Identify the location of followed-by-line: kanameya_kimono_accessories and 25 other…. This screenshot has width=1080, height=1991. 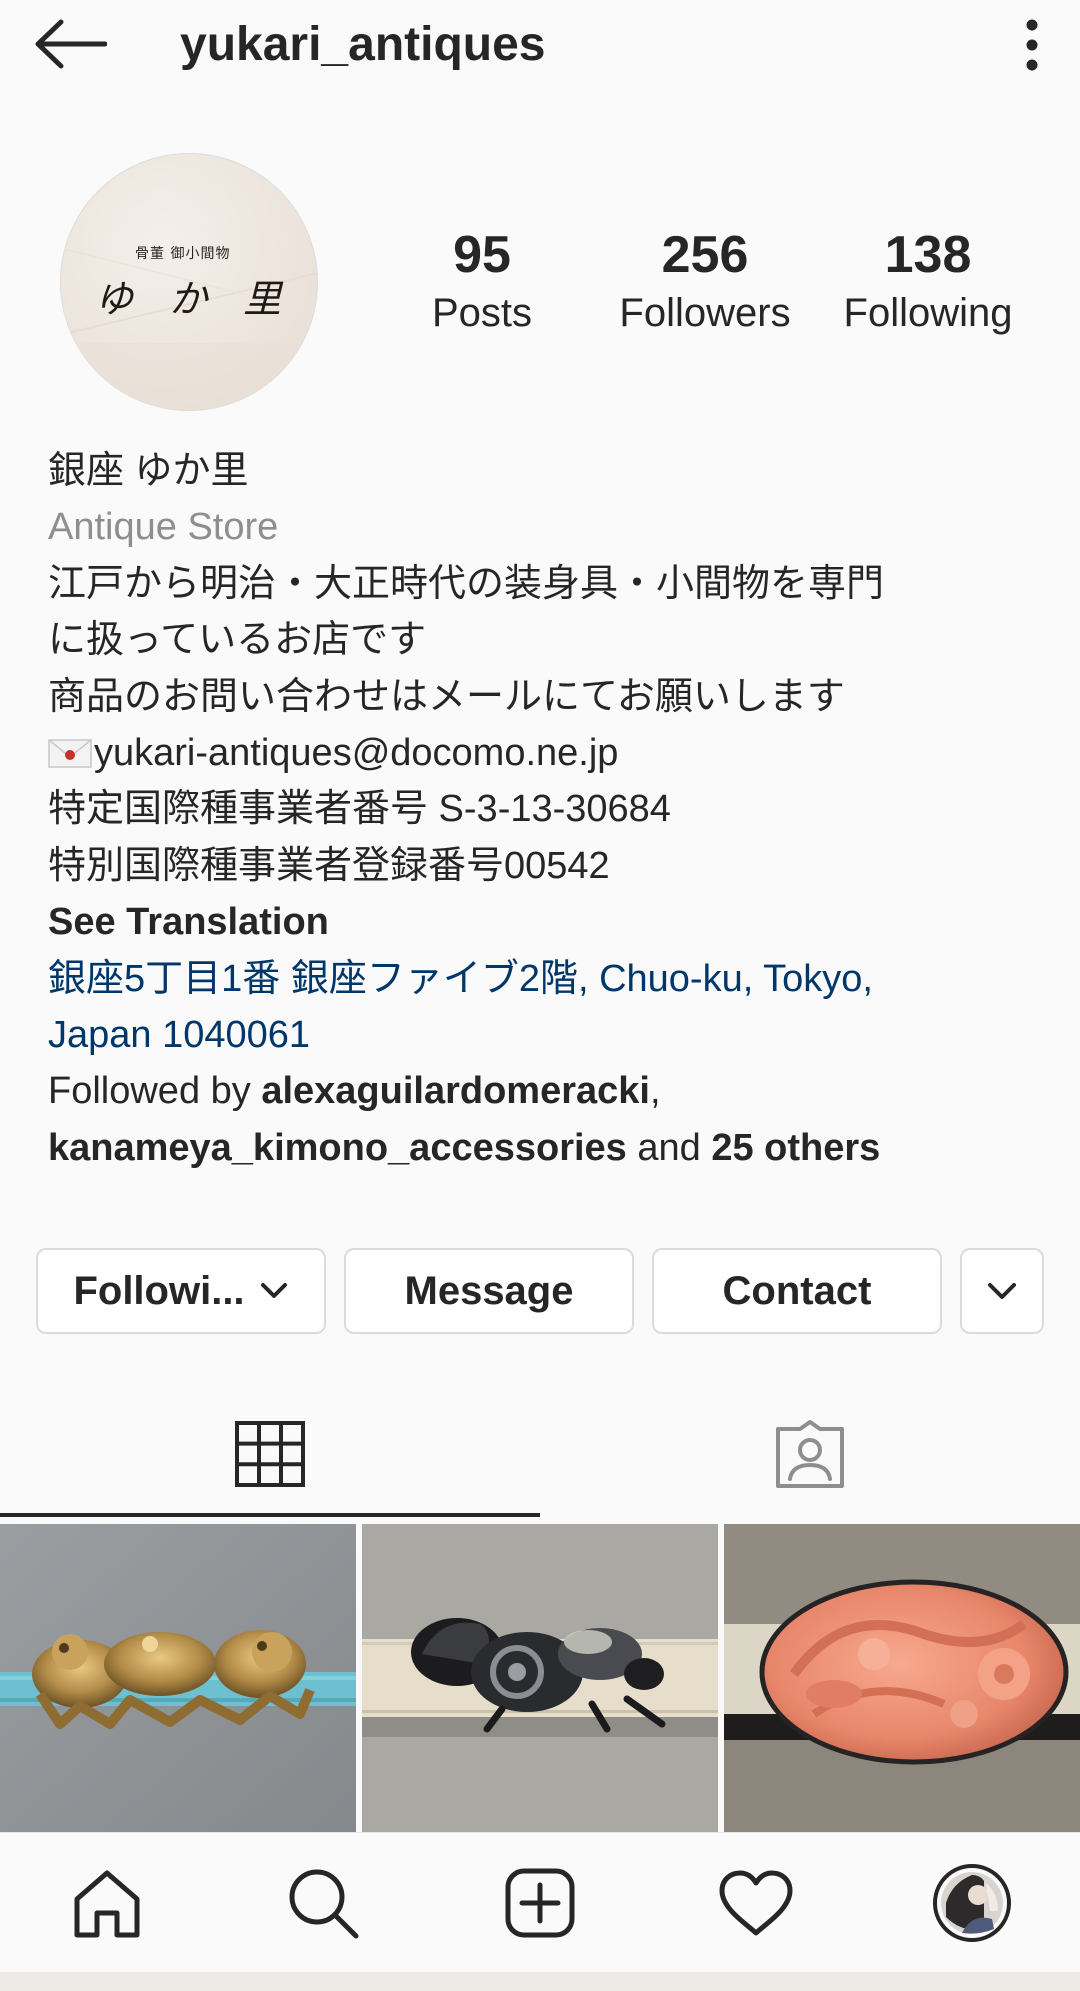
(548, 1148).